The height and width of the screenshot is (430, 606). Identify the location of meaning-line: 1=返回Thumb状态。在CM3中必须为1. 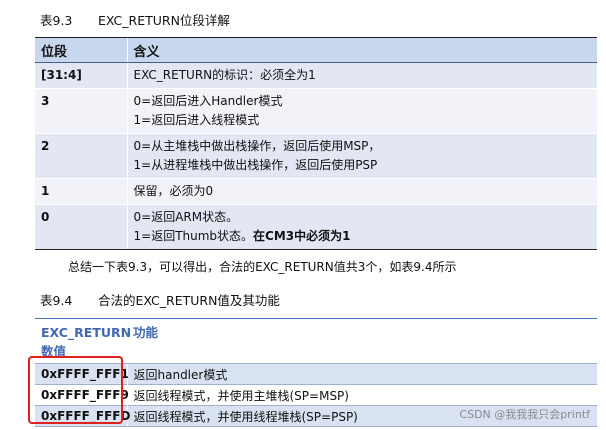
(366, 236).